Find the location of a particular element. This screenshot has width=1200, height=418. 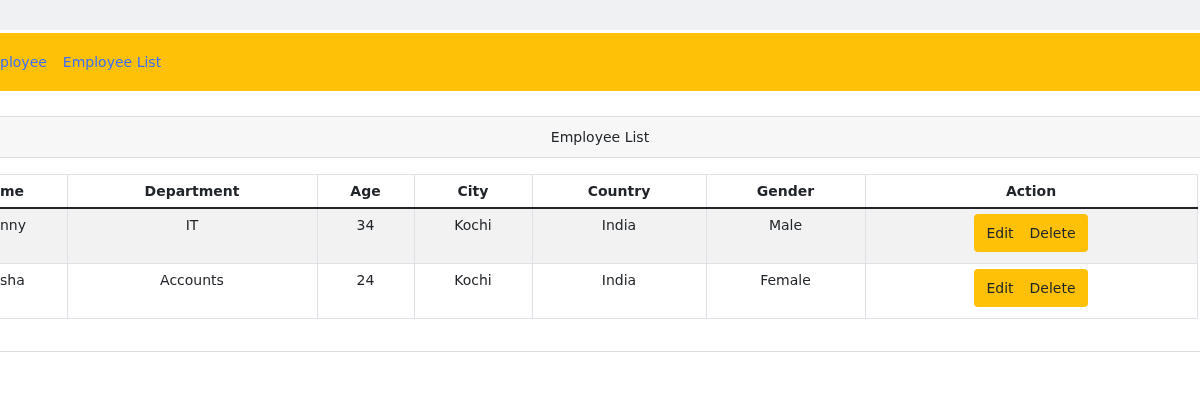

table-cell: Male is located at coordinates (785, 236).